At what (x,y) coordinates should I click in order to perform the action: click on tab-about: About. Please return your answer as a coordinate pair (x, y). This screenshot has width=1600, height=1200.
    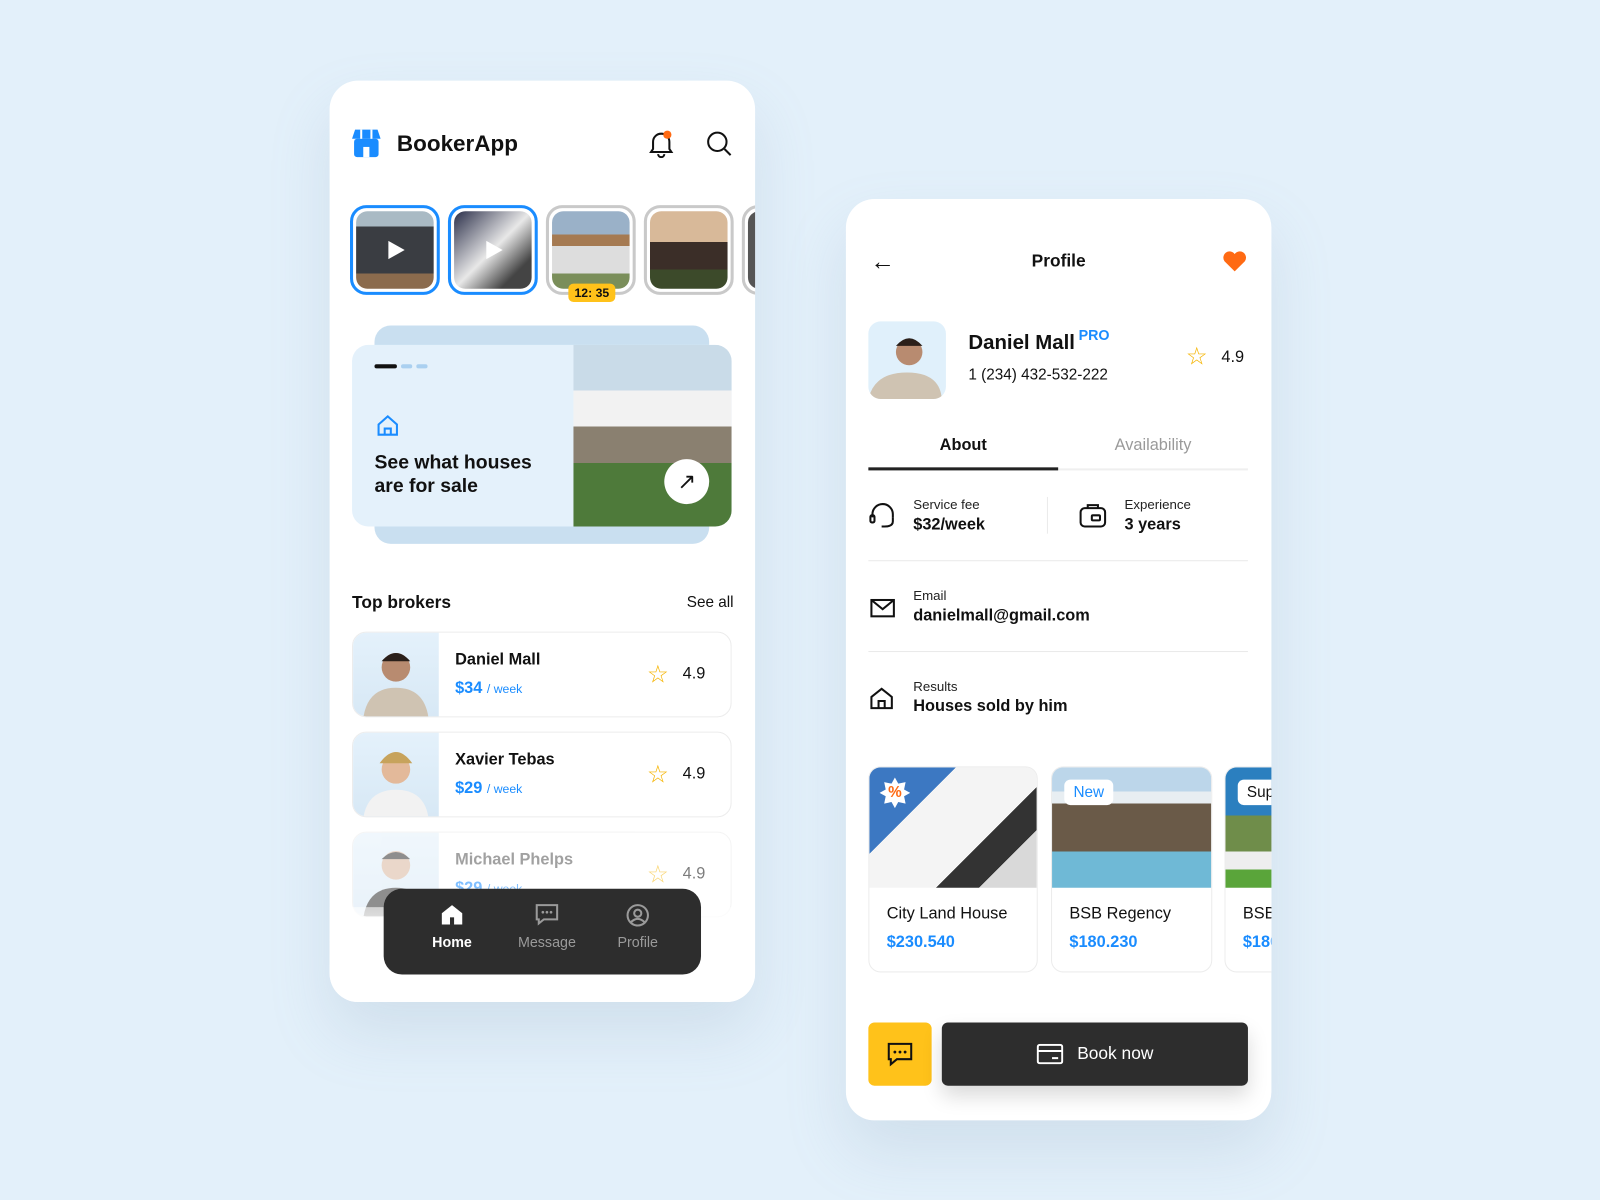
    Looking at the image, I should click on (963, 446).